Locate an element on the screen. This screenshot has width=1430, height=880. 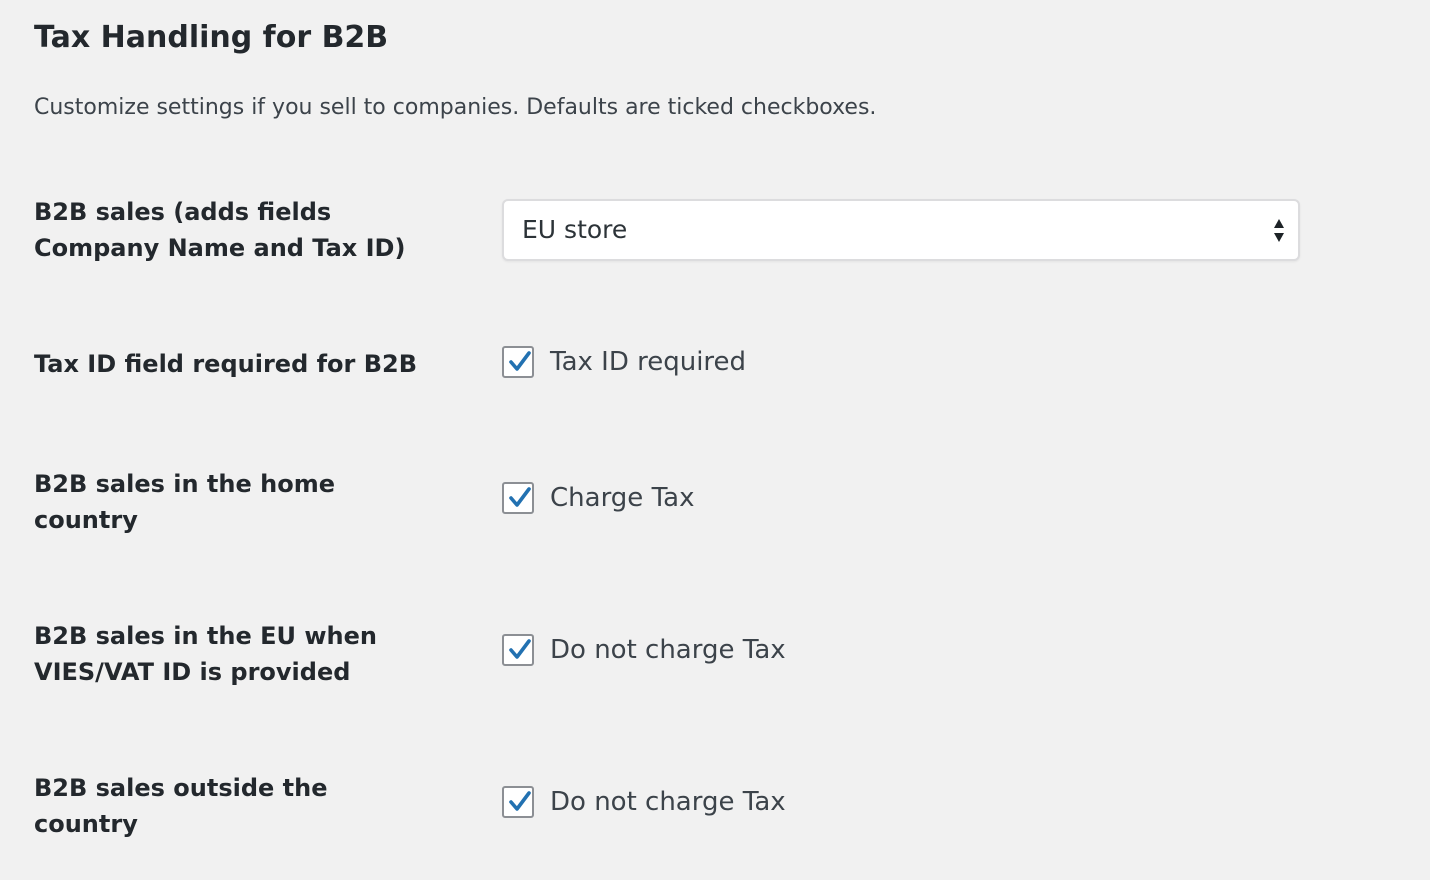
outside-country-checkbox is located at coordinates (518, 802).